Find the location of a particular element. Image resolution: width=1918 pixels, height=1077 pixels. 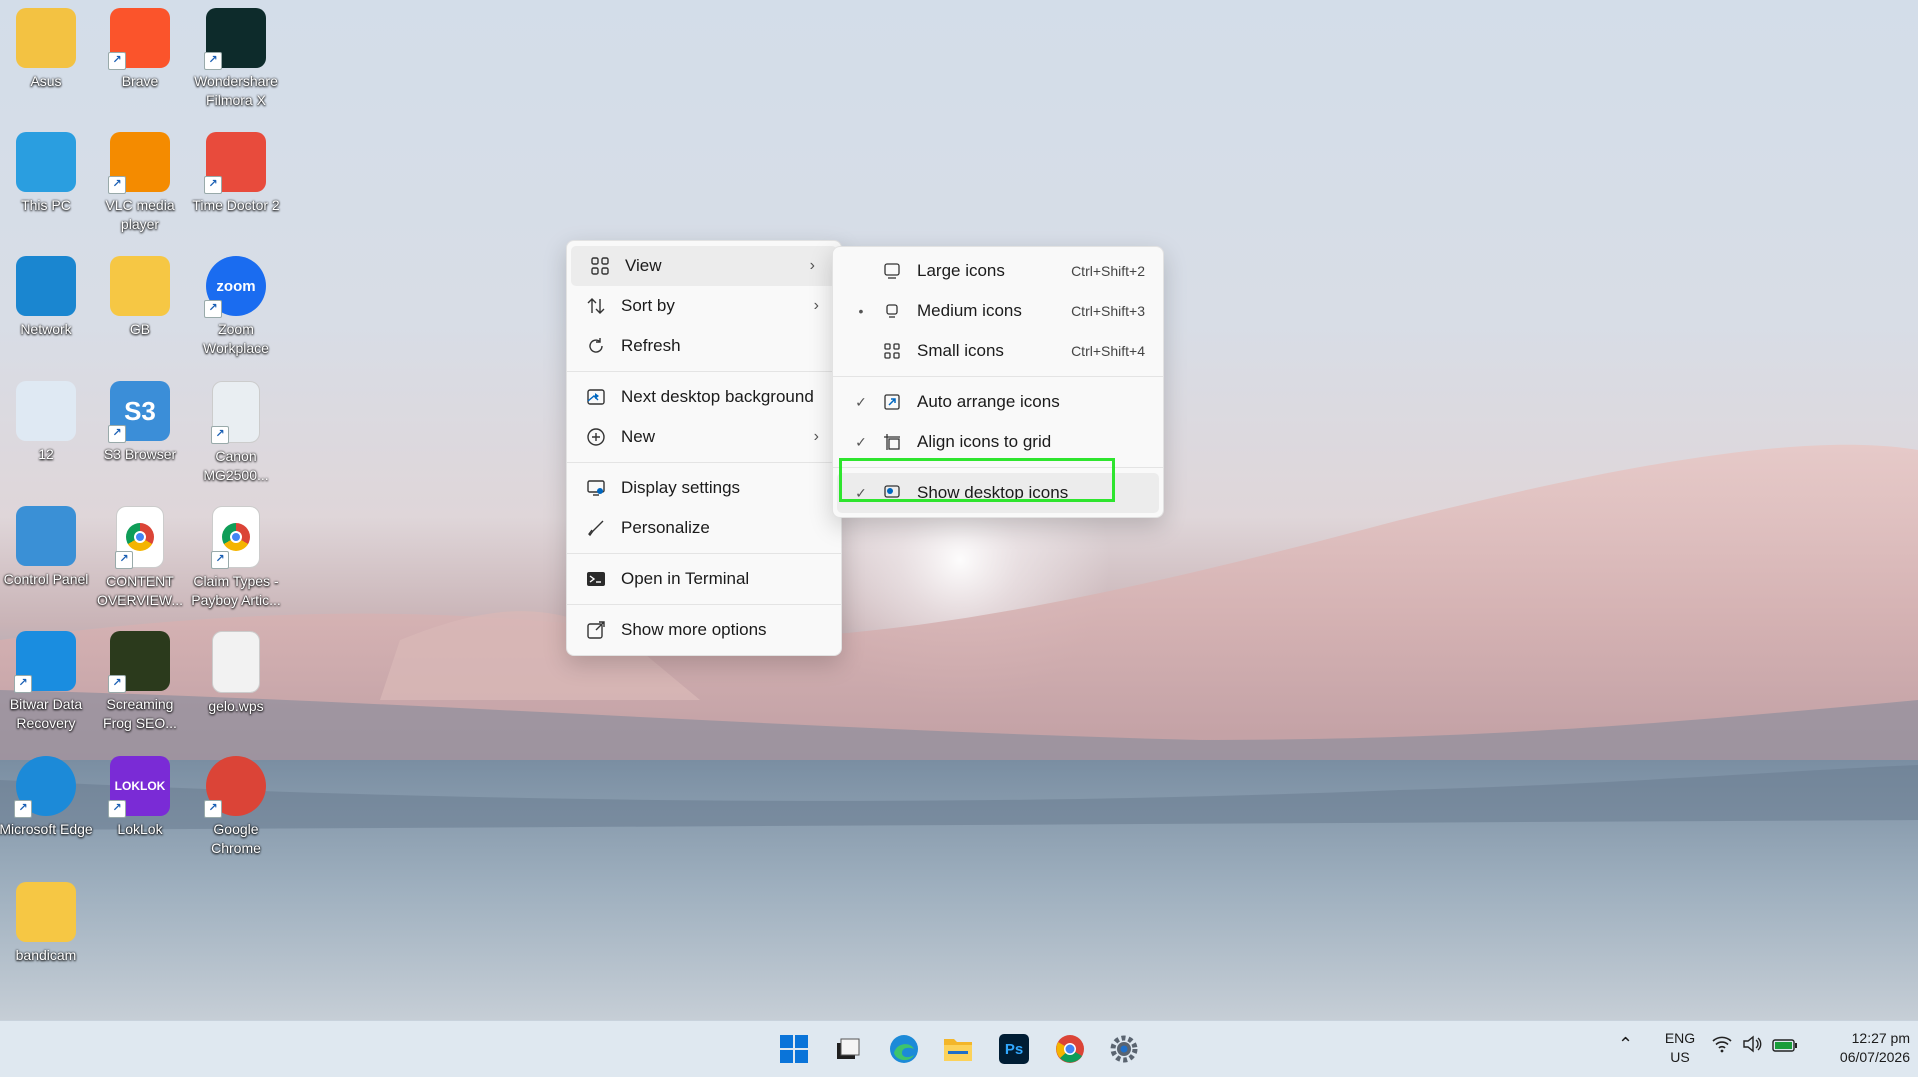

submenu-item-align-icons-to-grid: ✓ Align icons to grid is located at coordinates (998, 442).